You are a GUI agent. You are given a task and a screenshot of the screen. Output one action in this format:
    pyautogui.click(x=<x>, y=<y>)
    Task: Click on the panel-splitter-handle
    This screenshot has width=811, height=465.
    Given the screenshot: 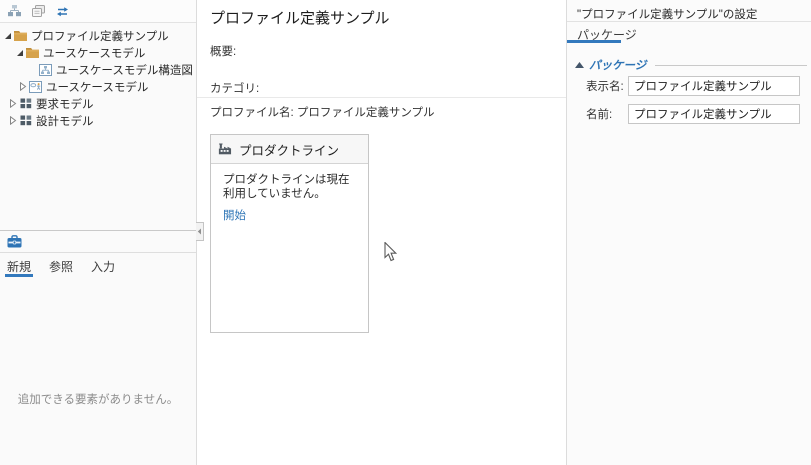 What is the action you would take?
    pyautogui.click(x=200, y=231)
    